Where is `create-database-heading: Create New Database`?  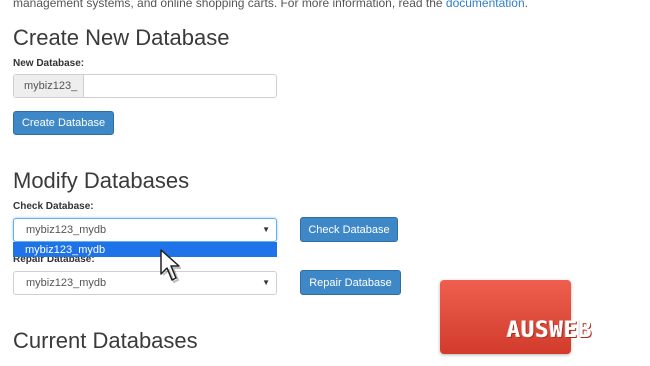
create-database-heading: Create New Database is located at coordinates (121, 37).